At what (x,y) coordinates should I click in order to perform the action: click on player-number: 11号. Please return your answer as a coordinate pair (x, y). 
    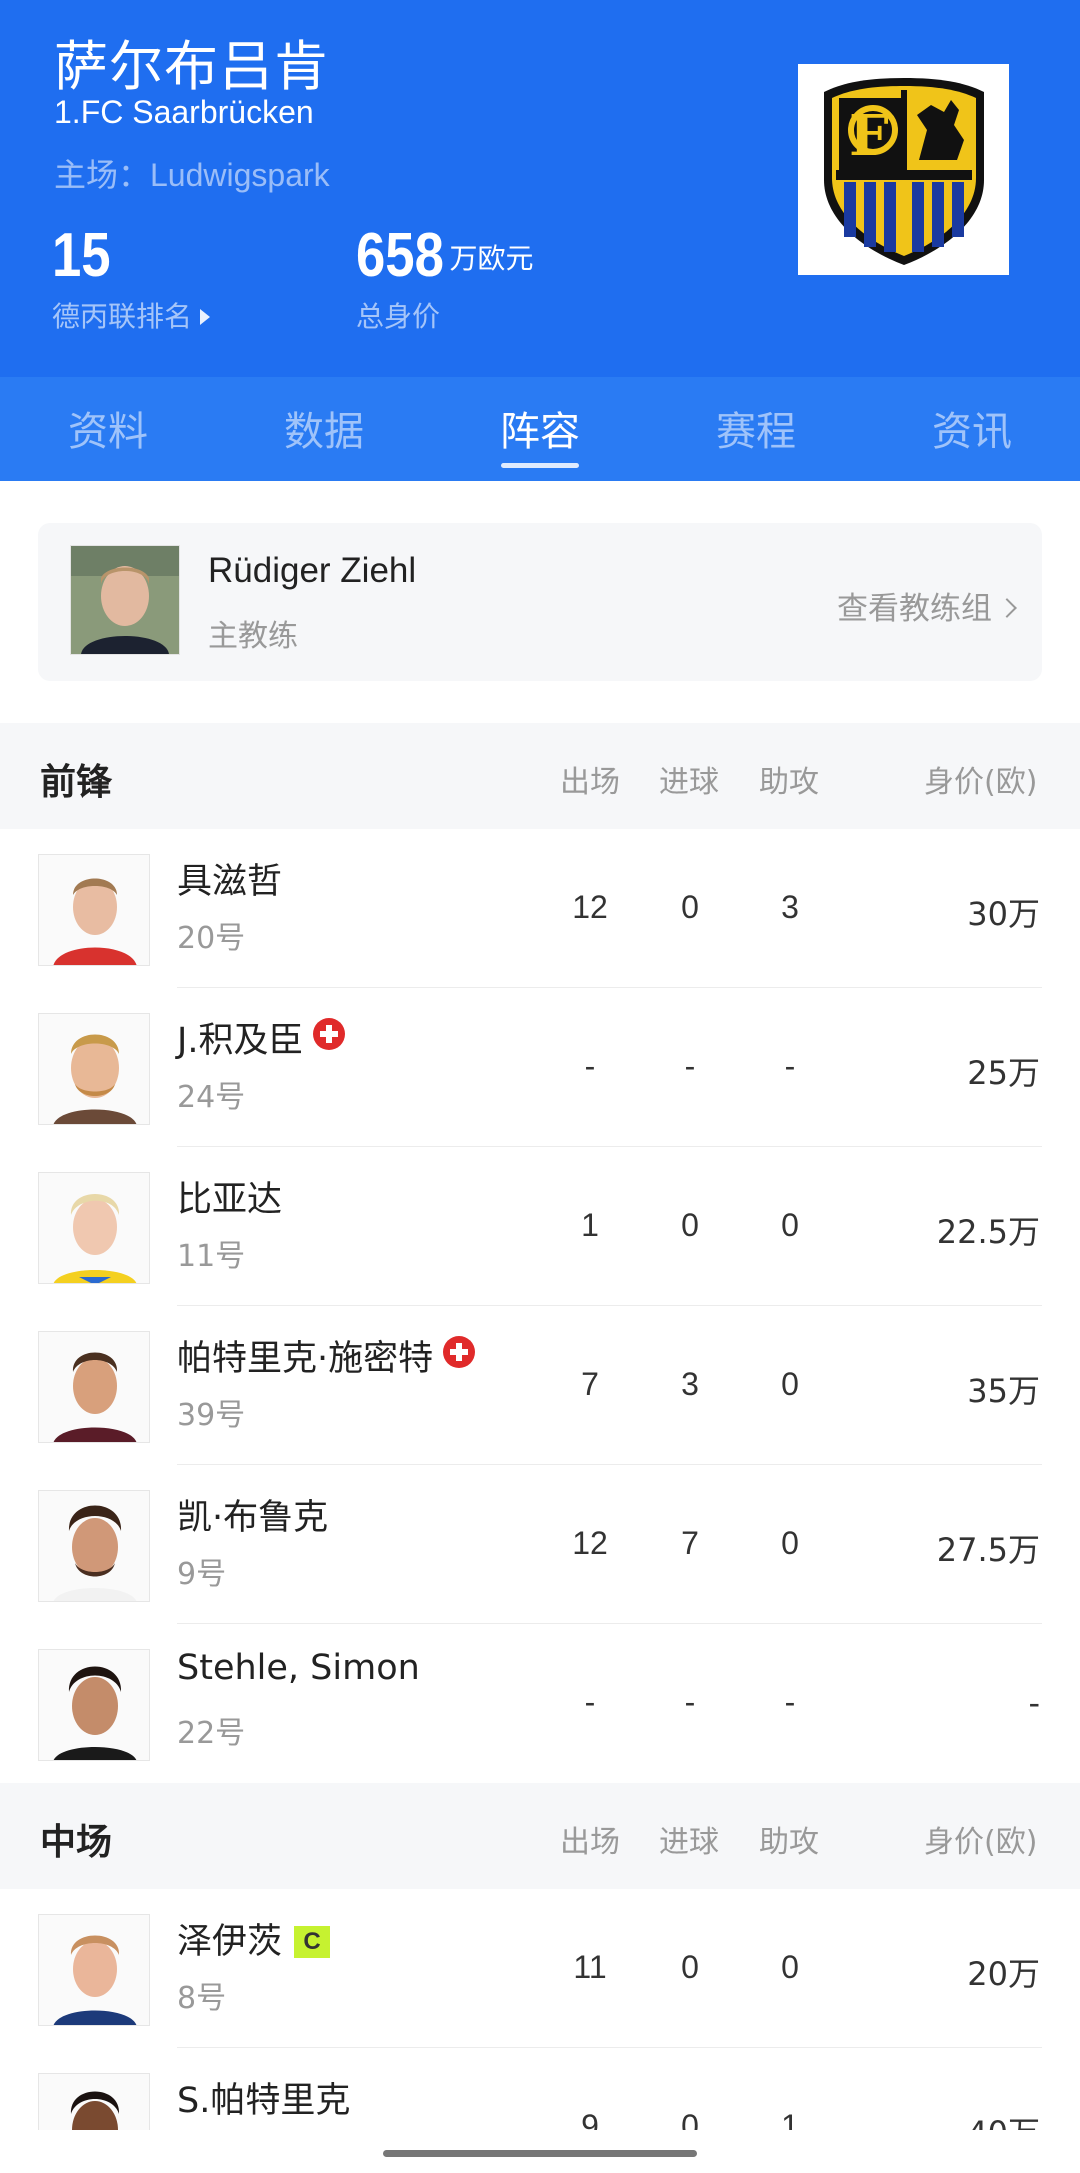
    Looking at the image, I should click on (211, 1256).